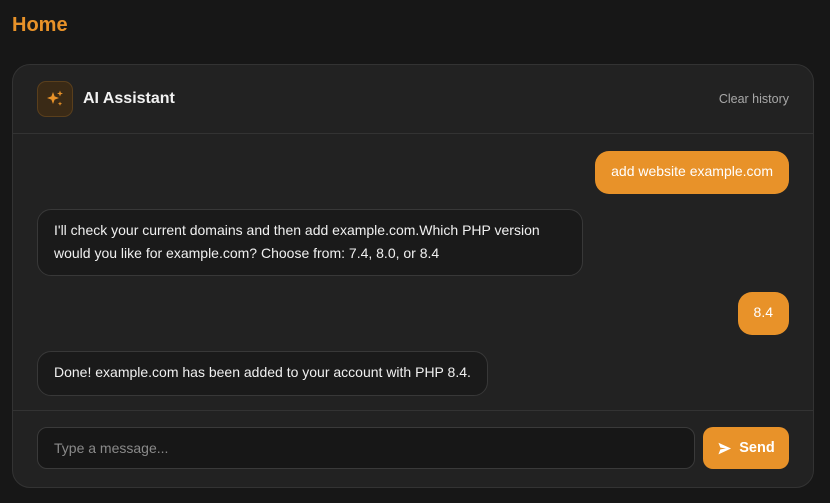 The image size is (830, 503). What do you see at coordinates (724, 448) in the screenshot?
I see `send-icon` at bounding box center [724, 448].